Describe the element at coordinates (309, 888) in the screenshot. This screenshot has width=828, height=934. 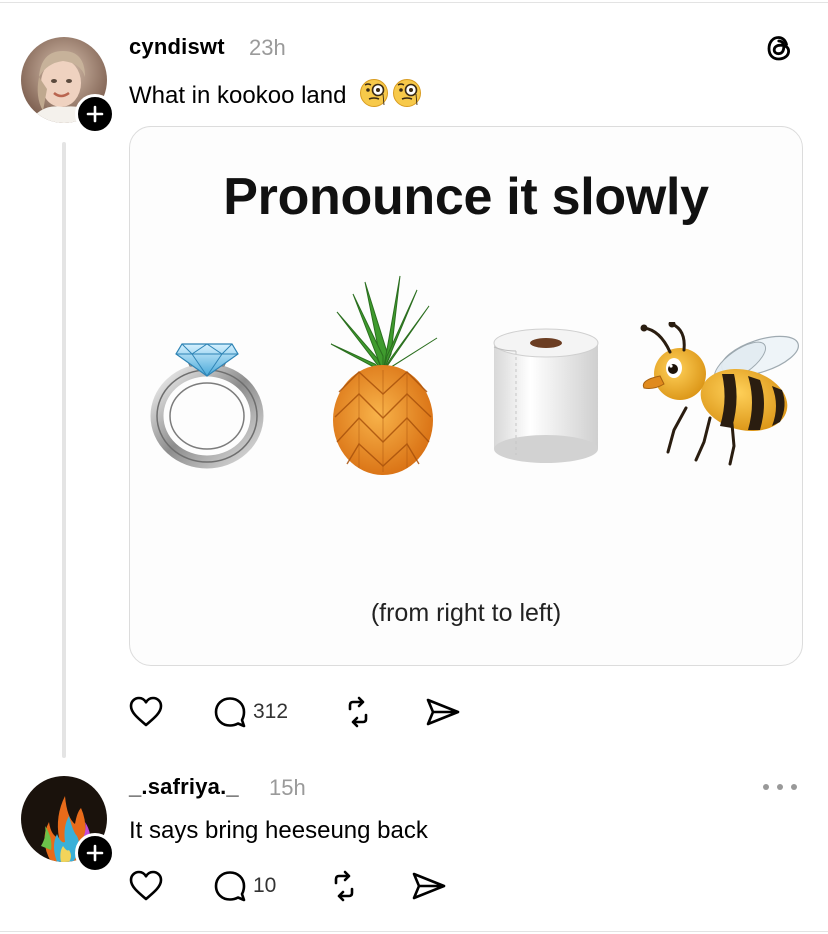
I see `post-actions: 10` at that location.